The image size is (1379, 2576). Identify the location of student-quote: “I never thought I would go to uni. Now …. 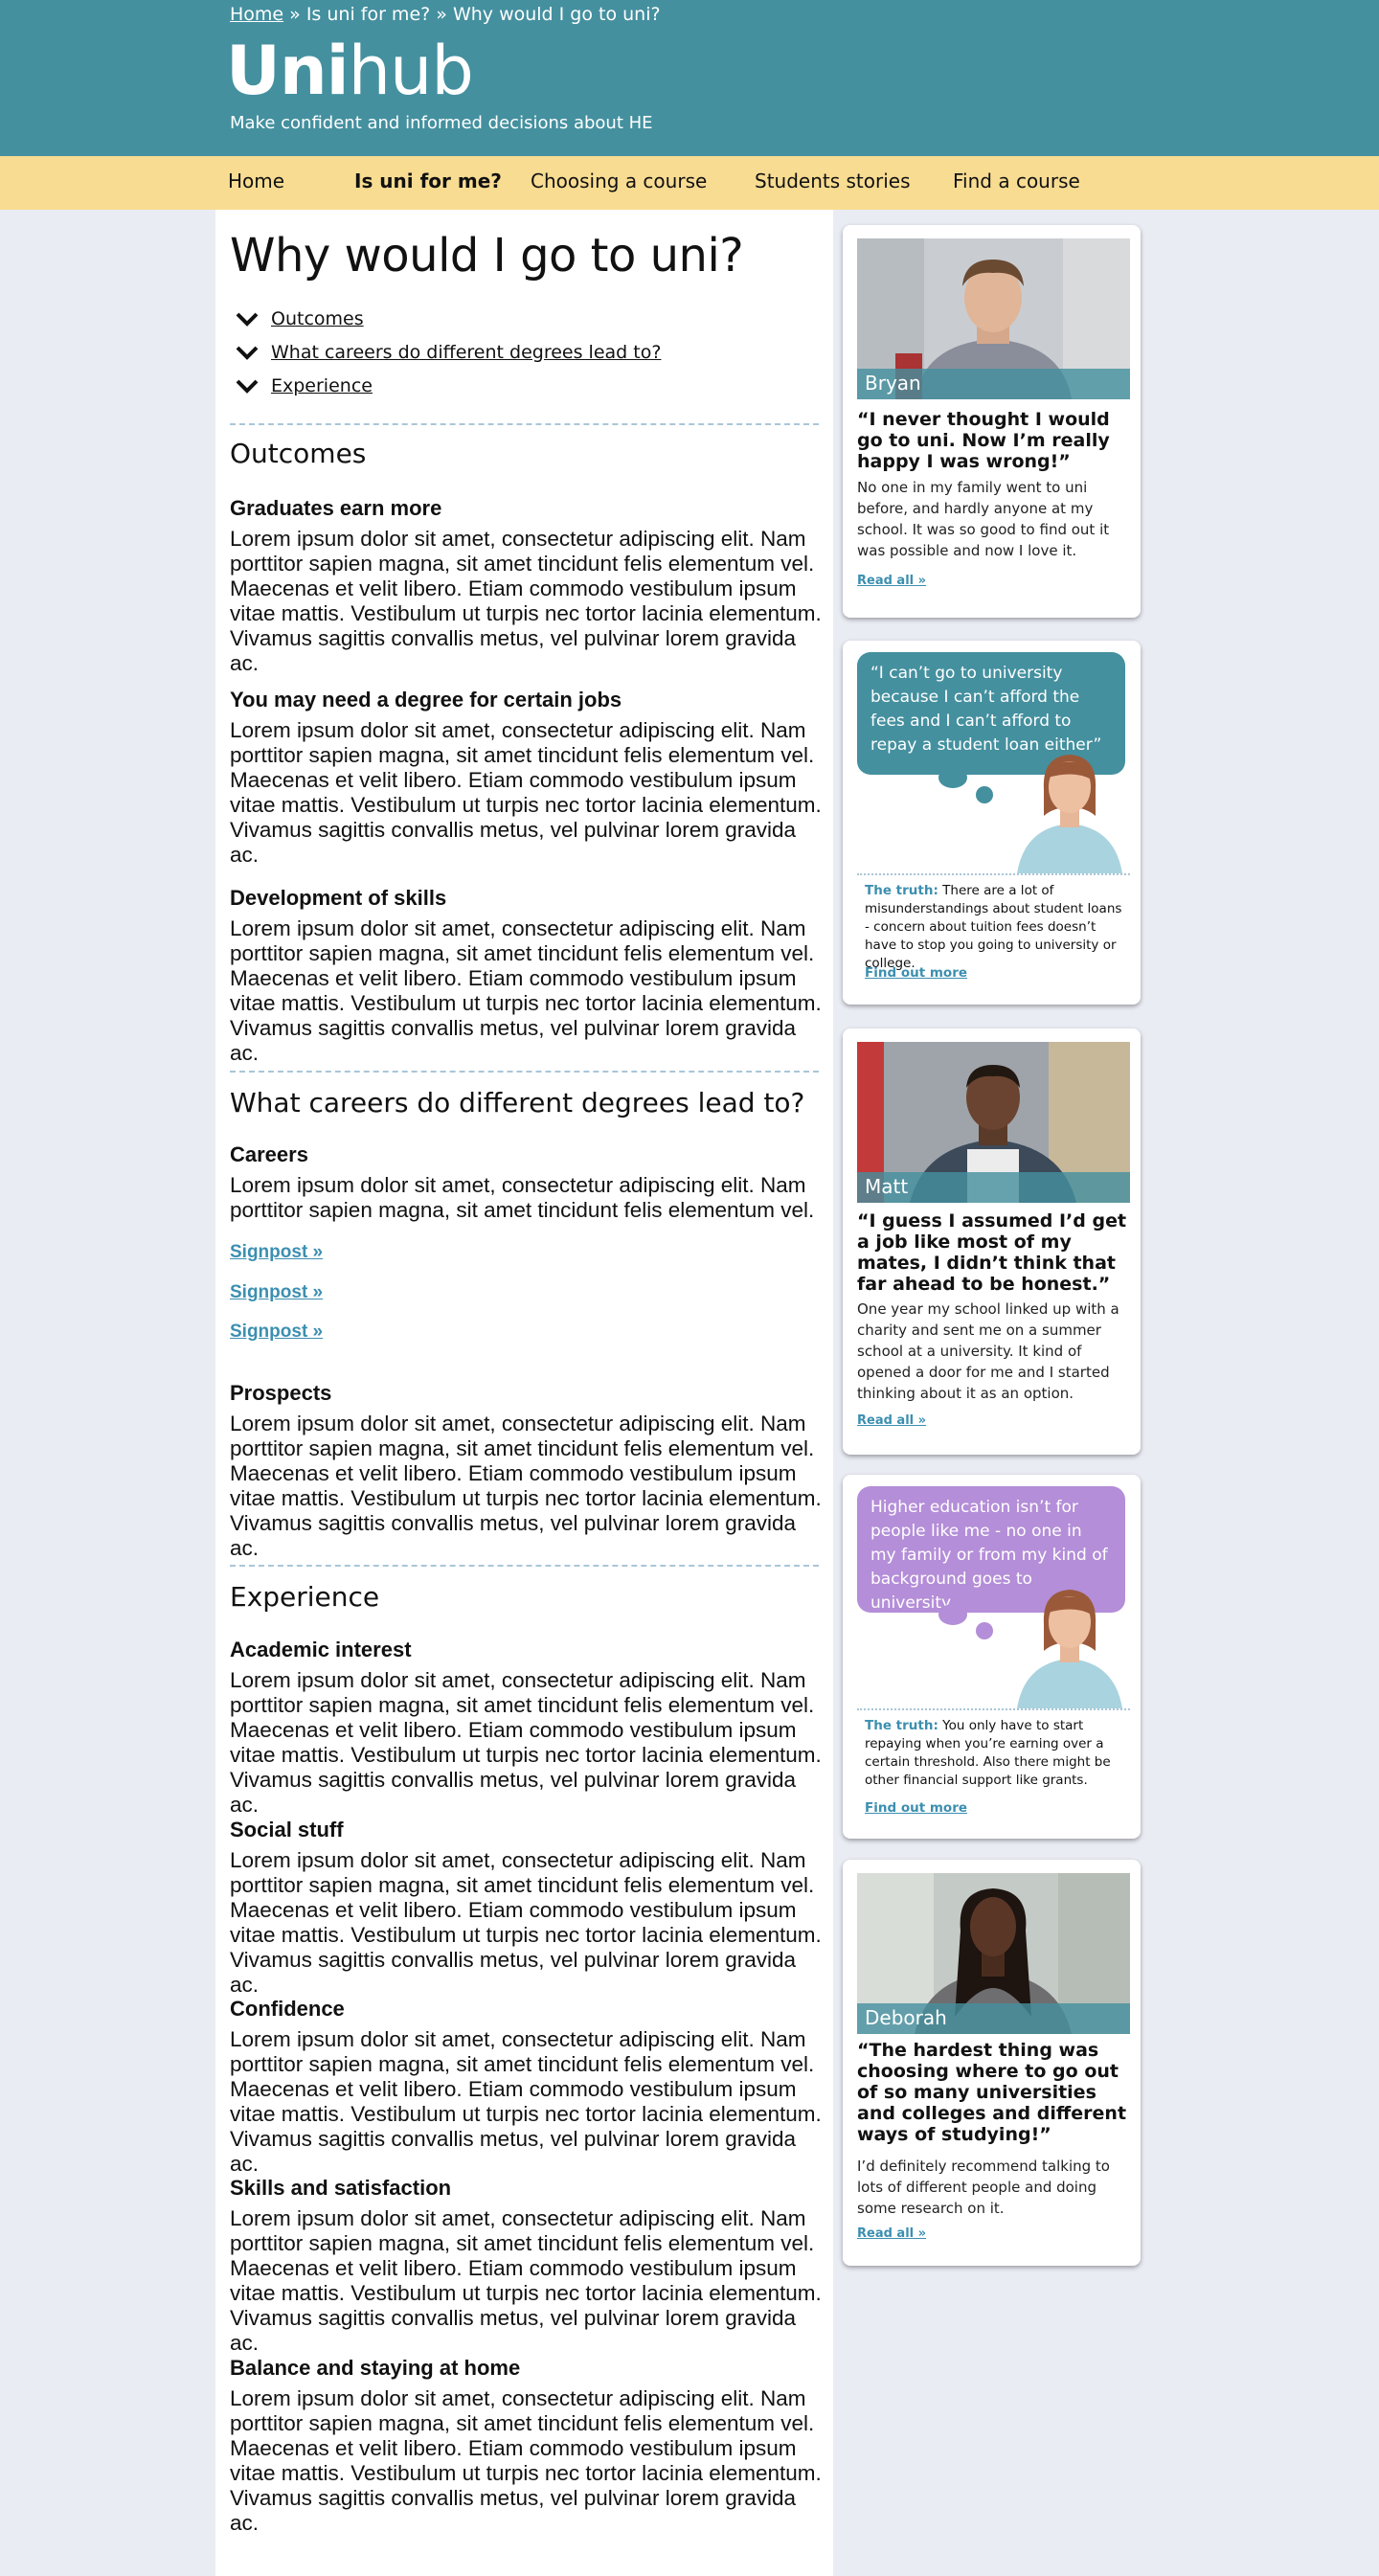
(983, 440).